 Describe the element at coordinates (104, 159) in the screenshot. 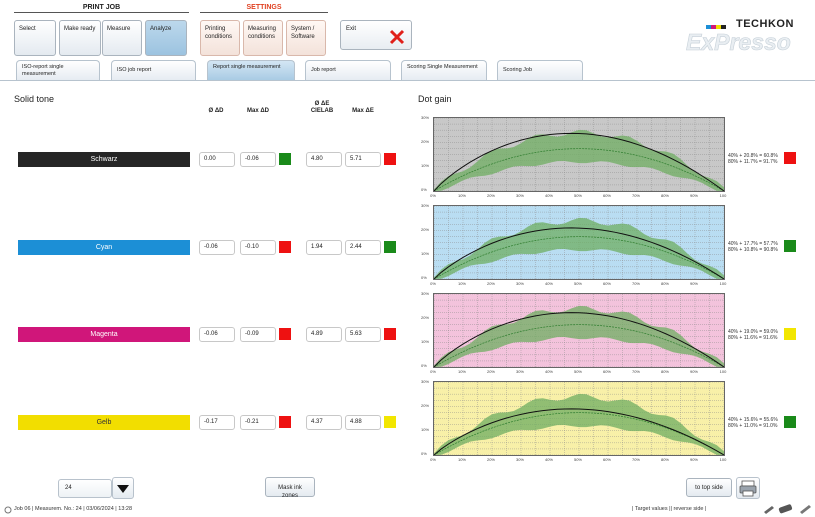

I see `ink-swatch-schwarz: Schwarz` at that location.